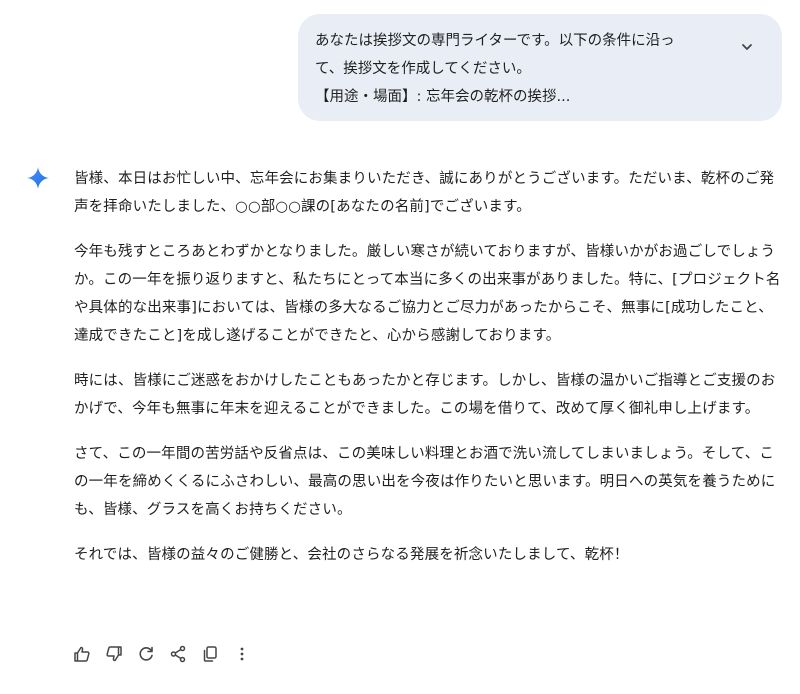 The height and width of the screenshot is (694, 800). I want to click on share-button, so click(185, 654).